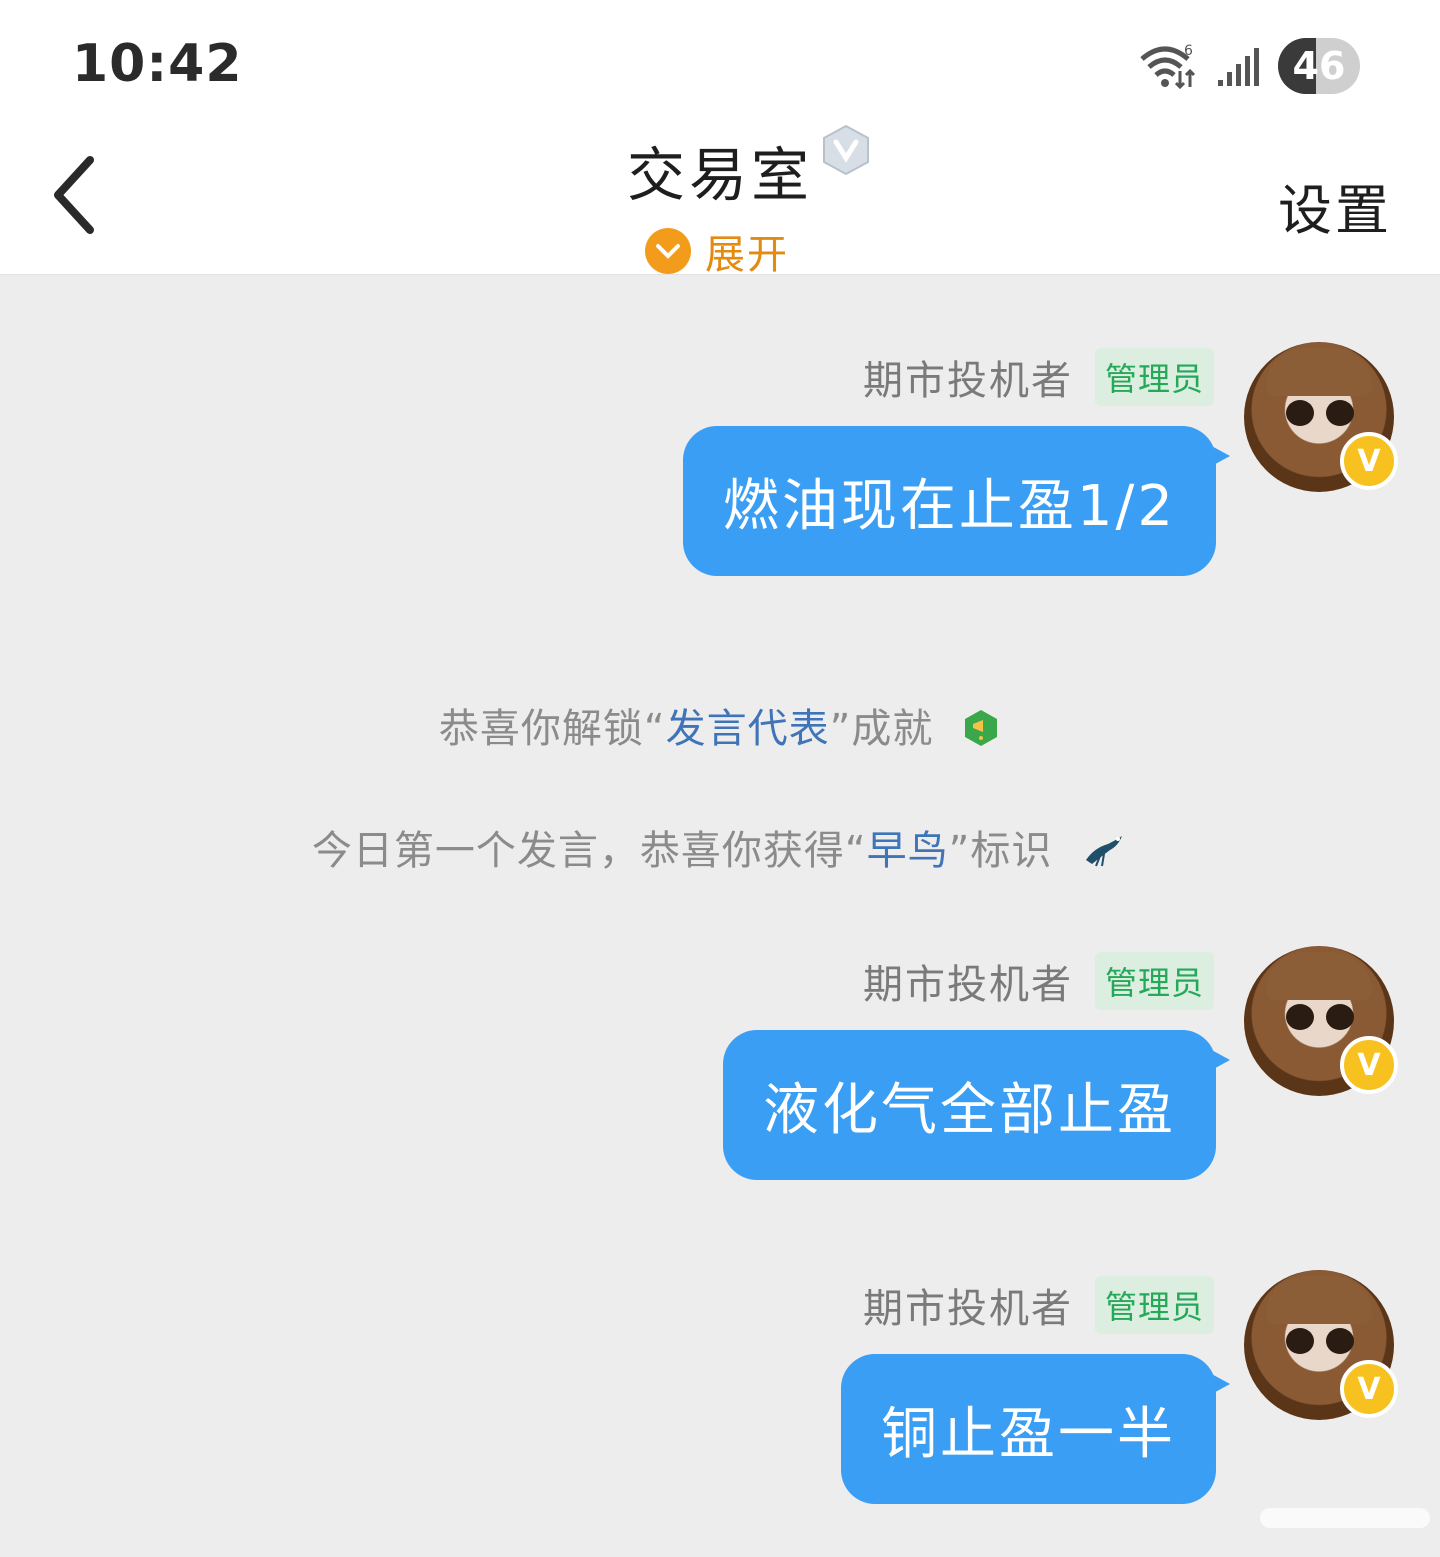  Describe the element at coordinates (1345, 1518) in the screenshot. I see `scroll-indicator` at that location.